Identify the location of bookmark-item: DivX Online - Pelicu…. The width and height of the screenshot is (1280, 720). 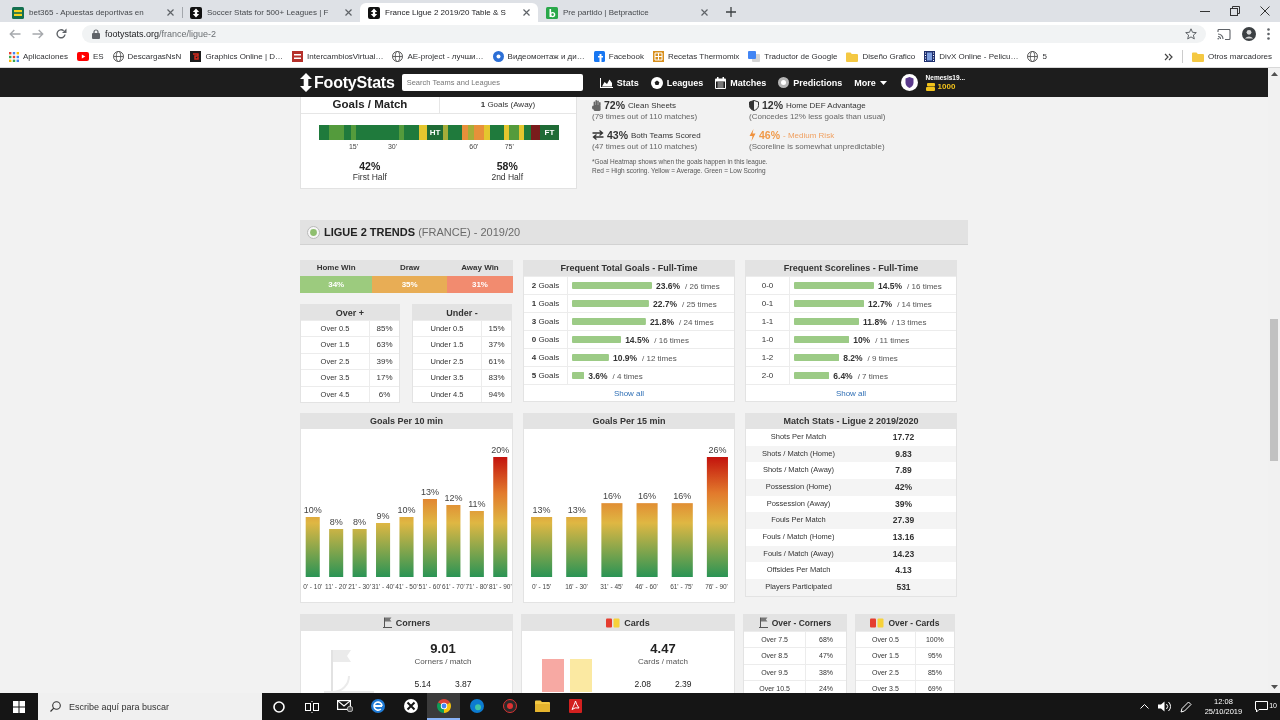
(971, 56).